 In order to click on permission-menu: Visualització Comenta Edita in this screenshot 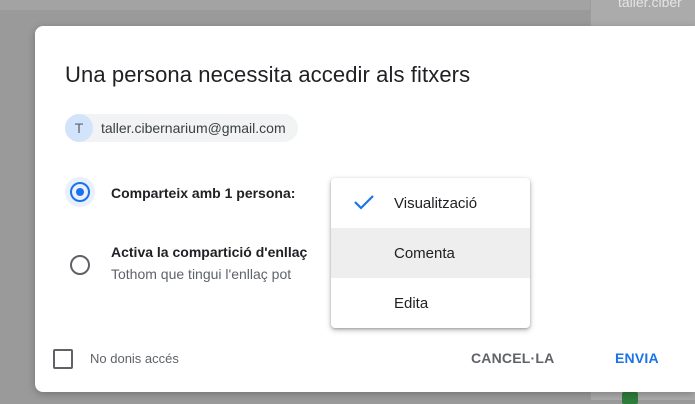, I will do `click(430, 253)`.